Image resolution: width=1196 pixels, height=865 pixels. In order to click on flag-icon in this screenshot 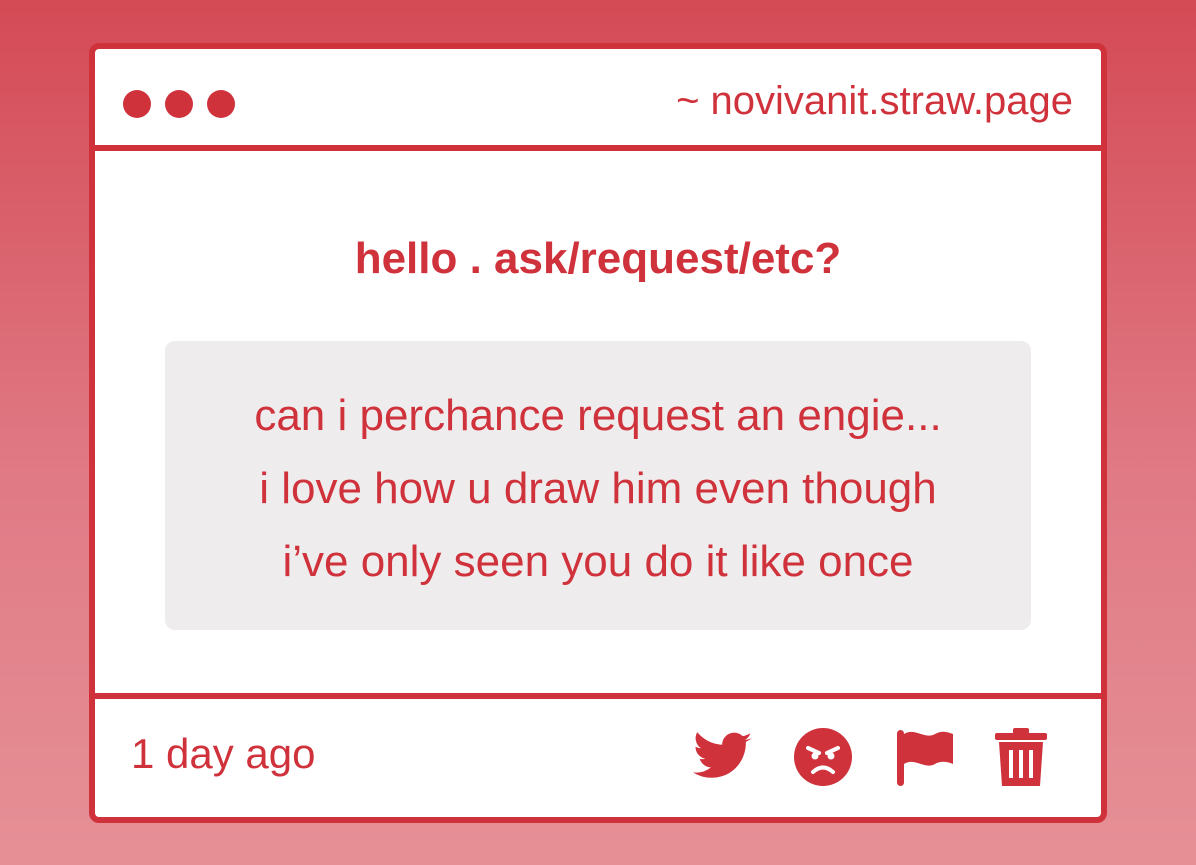, I will do `click(925, 758)`.